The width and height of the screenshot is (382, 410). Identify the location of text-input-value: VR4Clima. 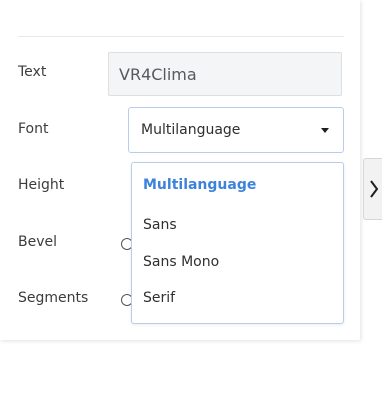
(158, 74).